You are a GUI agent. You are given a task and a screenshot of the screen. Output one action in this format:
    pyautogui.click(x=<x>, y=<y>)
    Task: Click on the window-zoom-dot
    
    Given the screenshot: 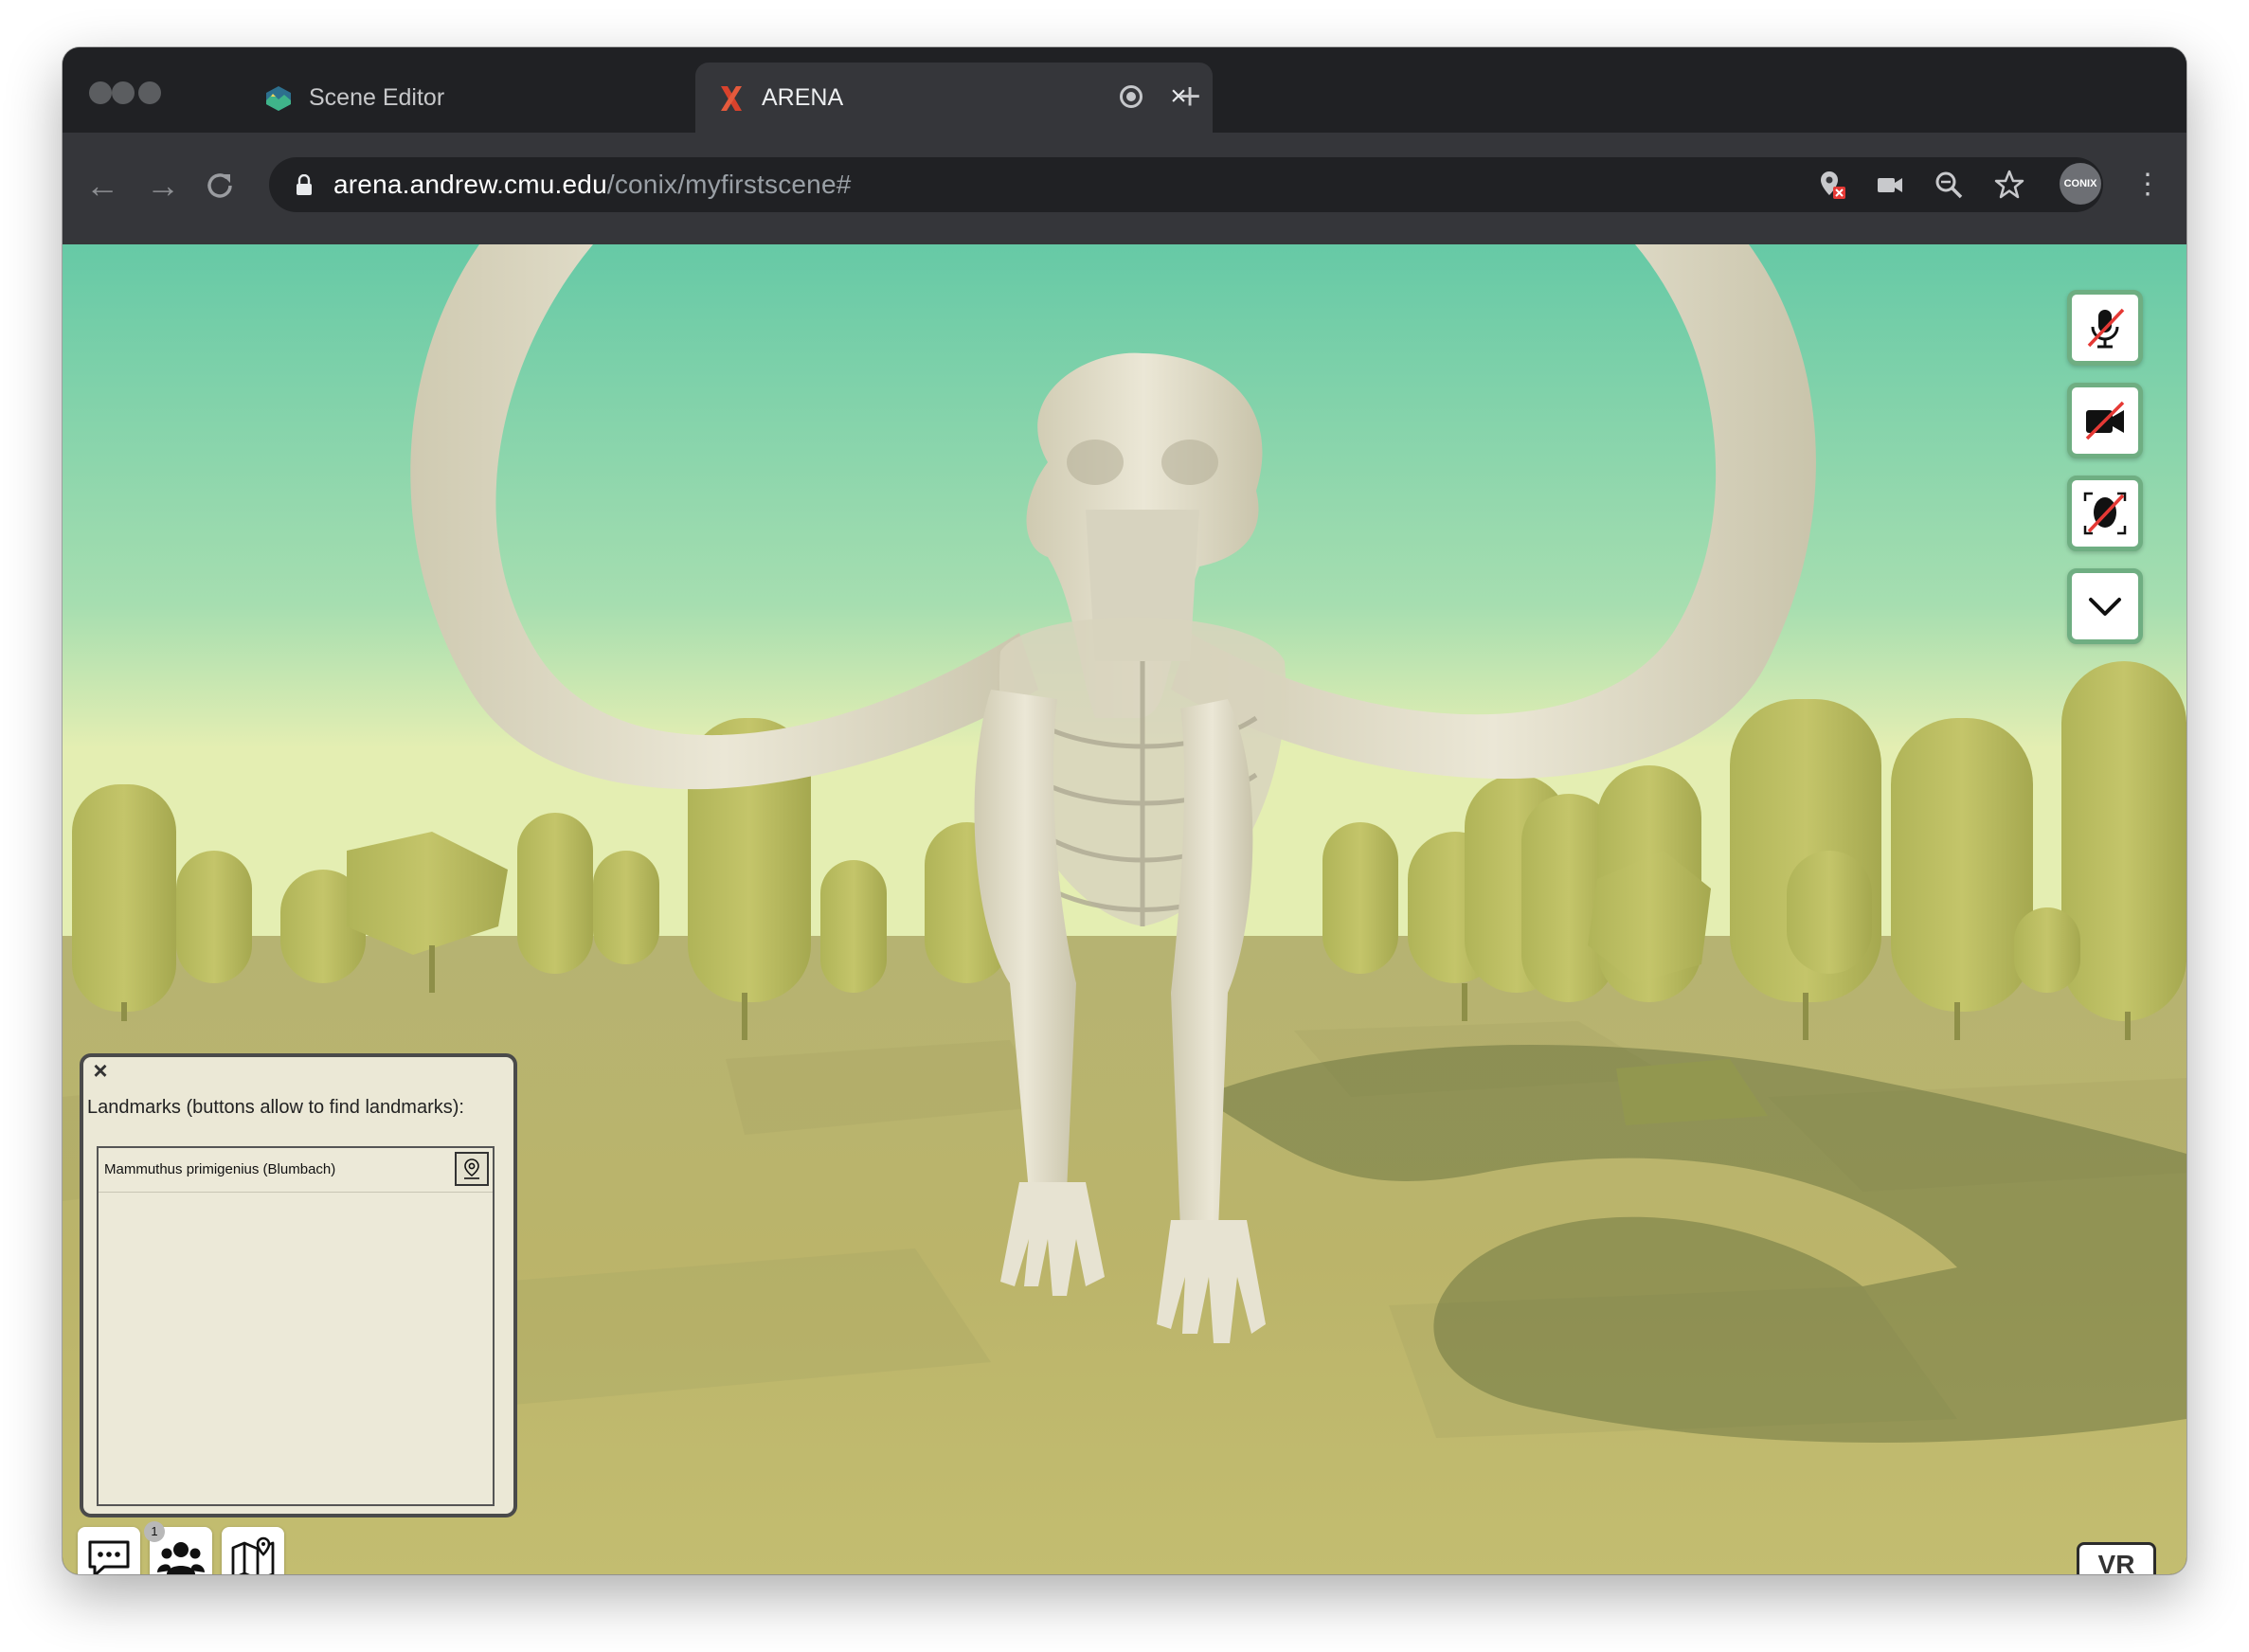 What is the action you would take?
    pyautogui.click(x=149, y=92)
    